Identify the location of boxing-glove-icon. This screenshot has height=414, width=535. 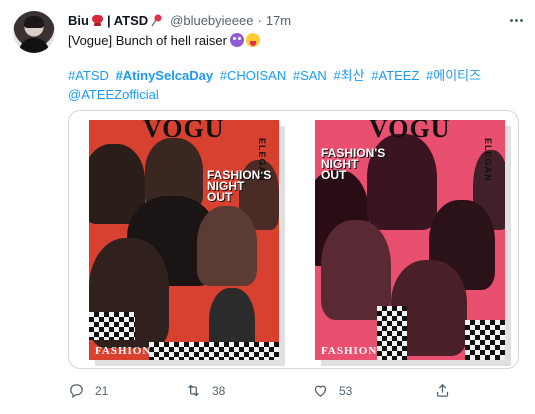
(97, 20).